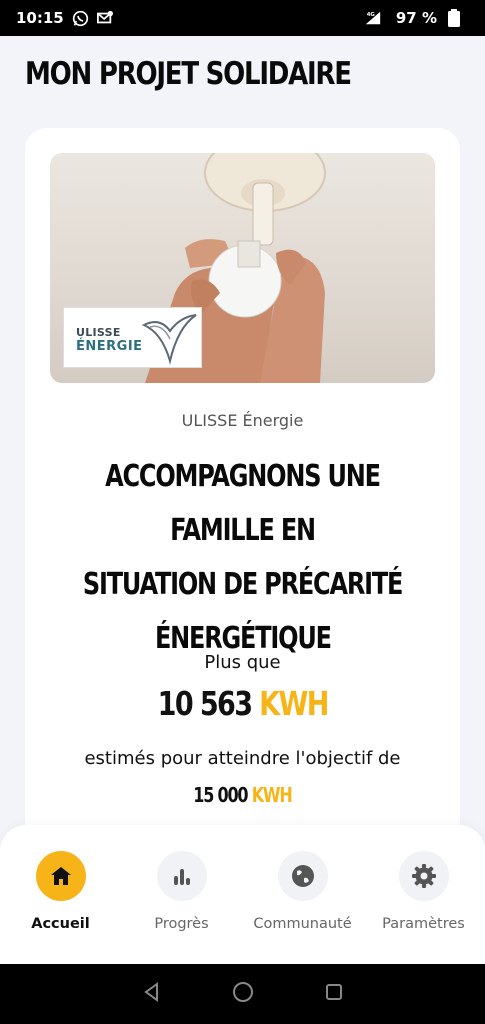  Describe the element at coordinates (242, 420) in the screenshot. I see `organization-name: ULISSE Énergie` at that location.